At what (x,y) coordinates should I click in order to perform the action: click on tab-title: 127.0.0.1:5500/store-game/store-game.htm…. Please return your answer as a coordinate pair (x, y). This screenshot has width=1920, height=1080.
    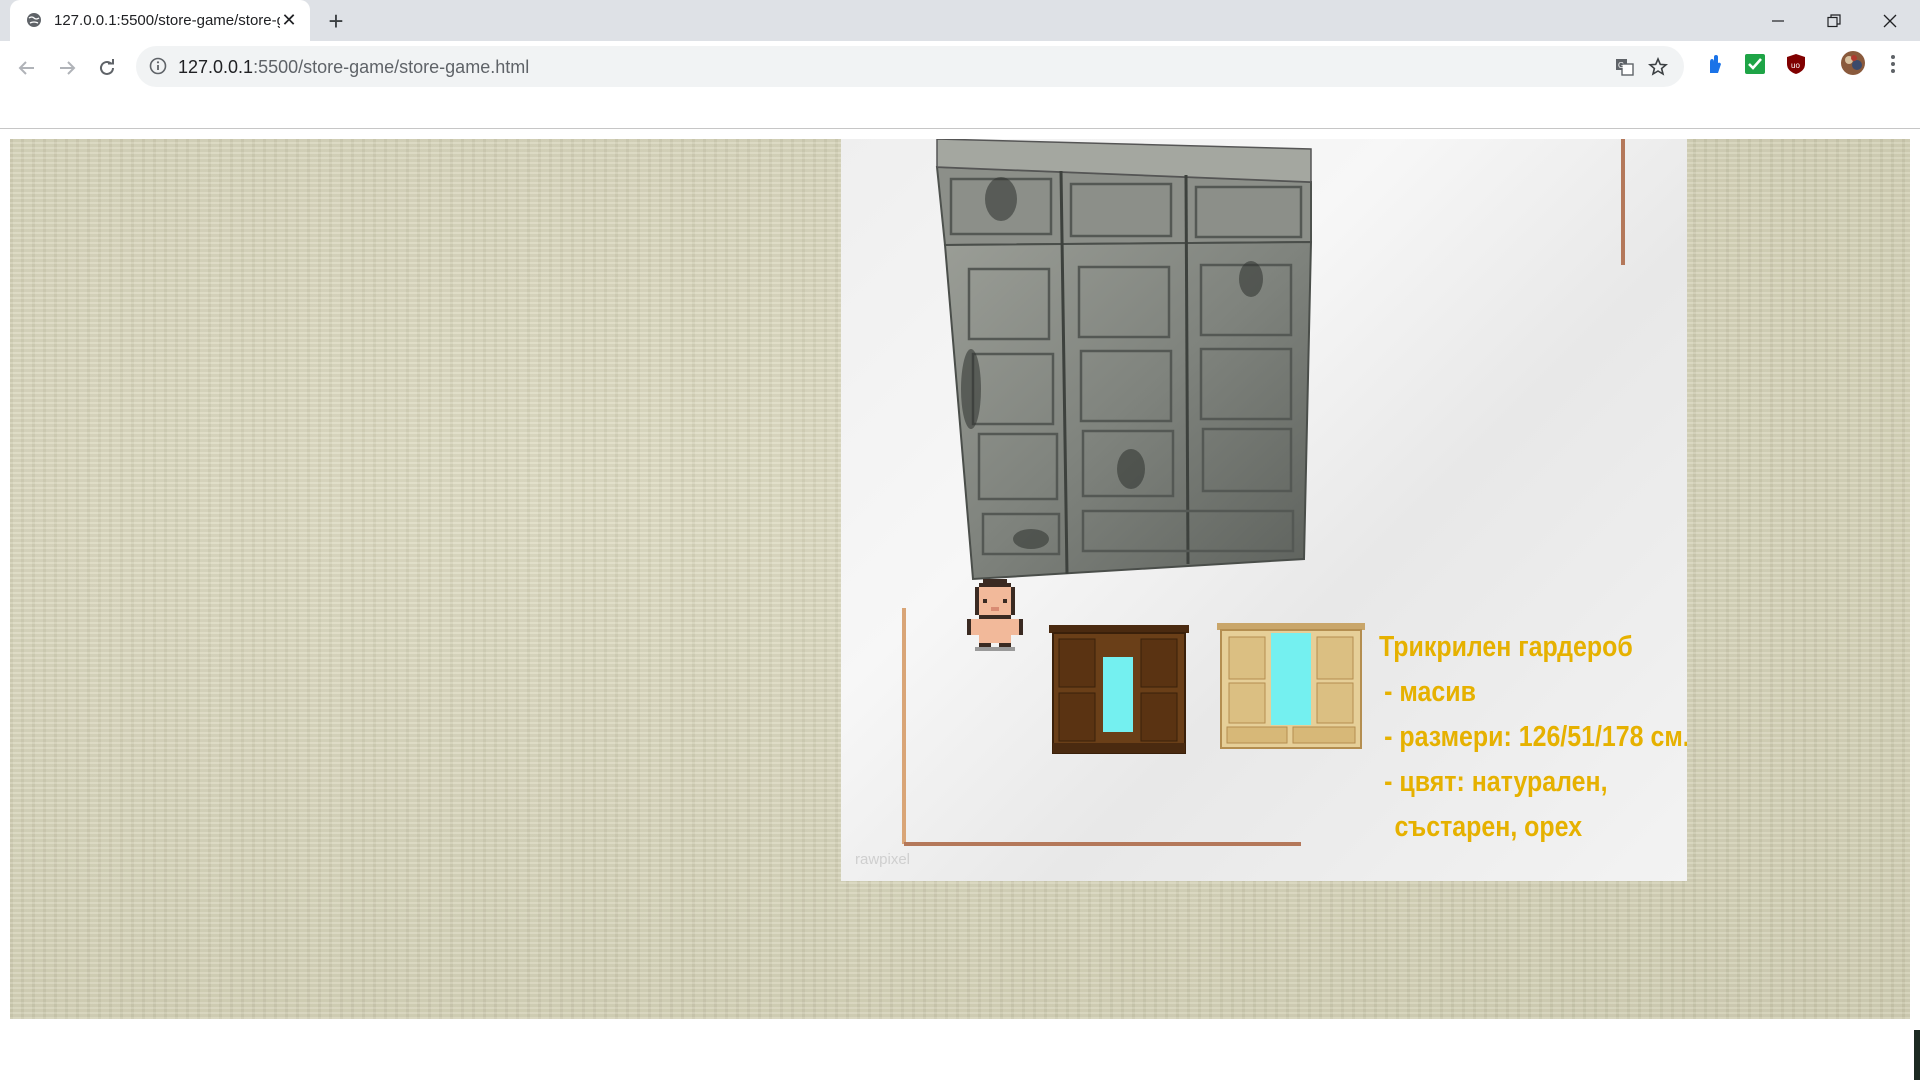
    Looking at the image, I should click on (167, 20).